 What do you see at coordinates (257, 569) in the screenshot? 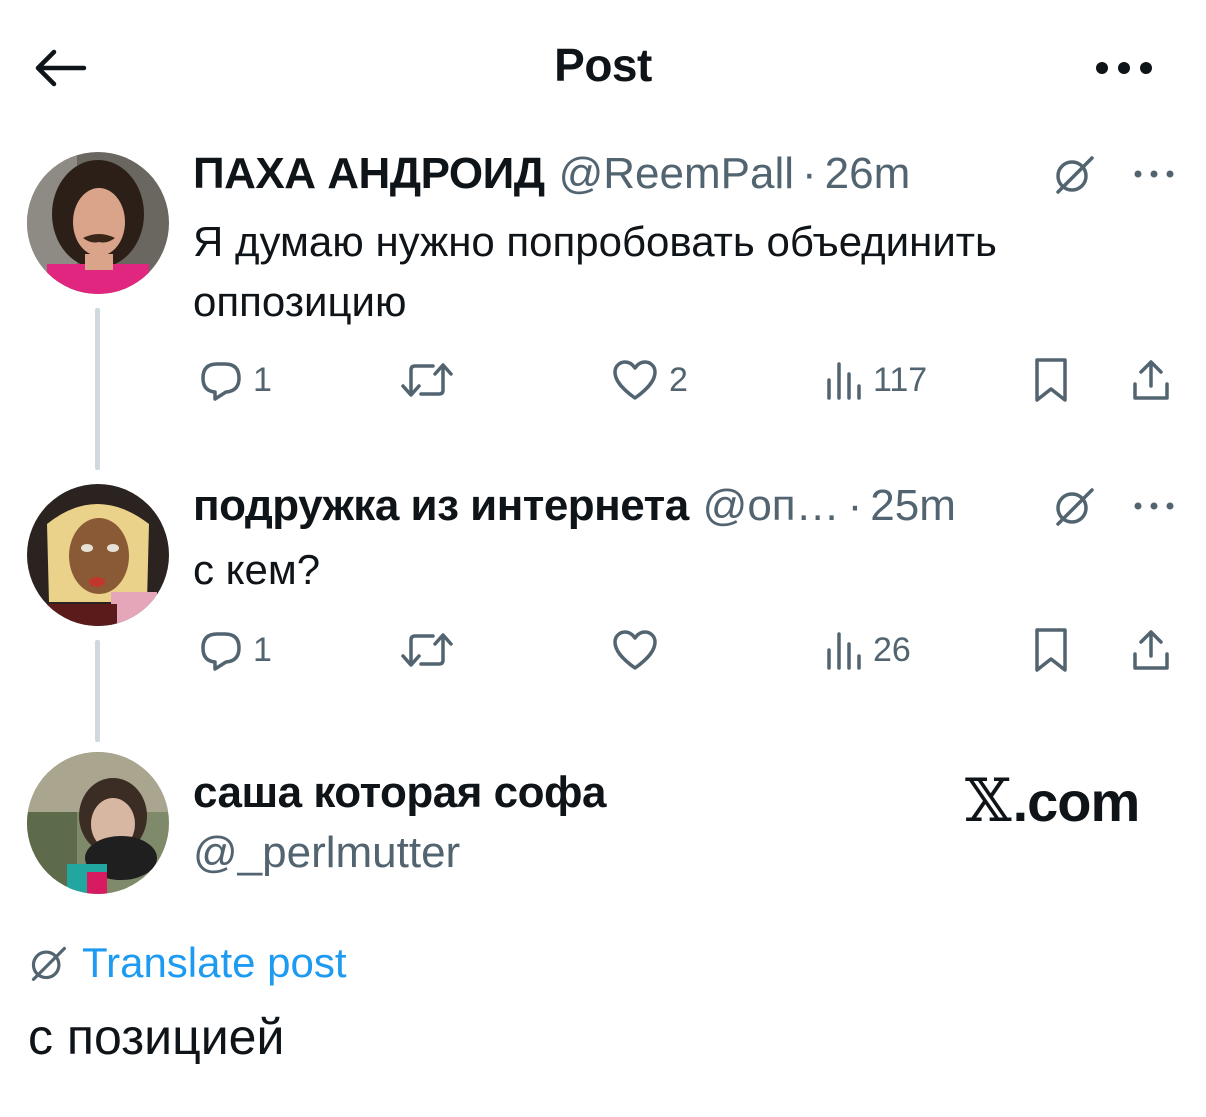
I see `tweet-text: с кем?` at bounding box center [257, 569].